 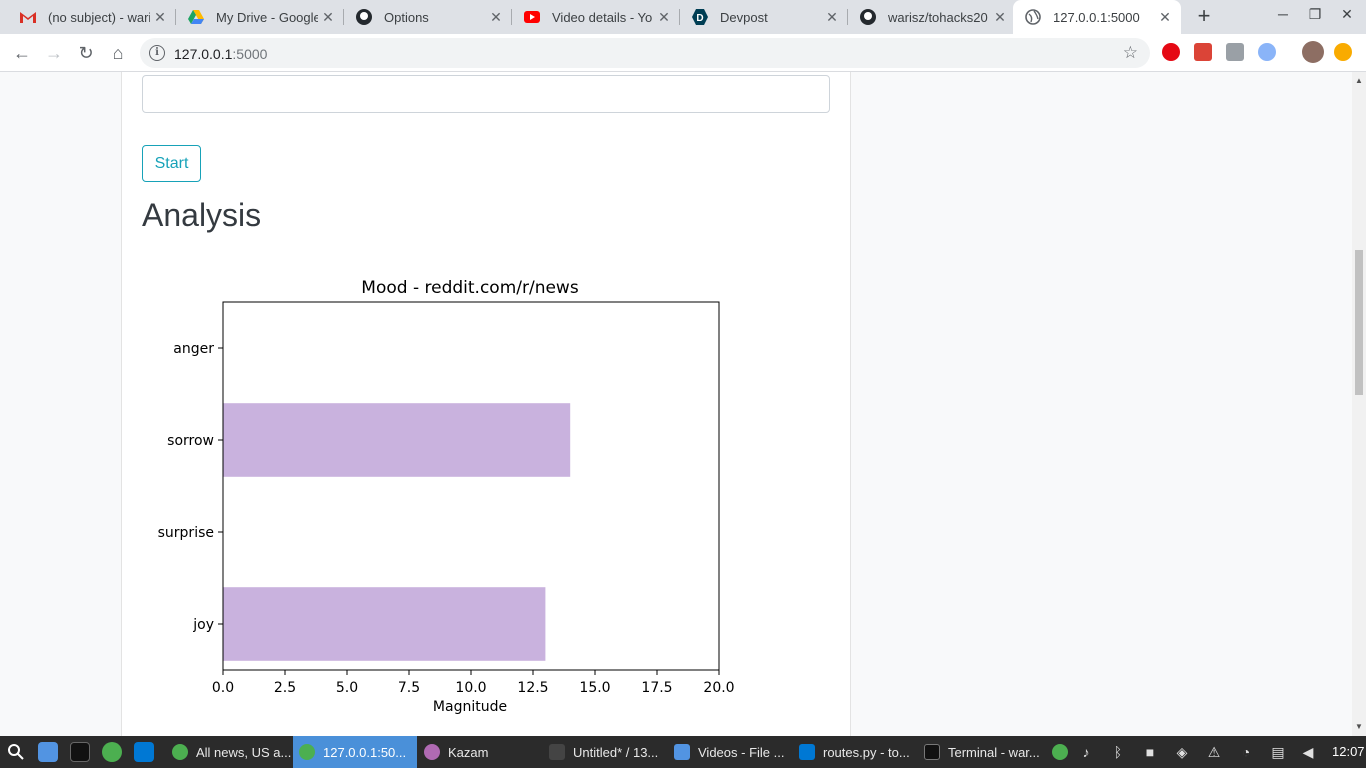 What do you see at coordinates (86, 53) in the screenshot?
I see `reload-icon: ↻` at bounding box center [86, 53].